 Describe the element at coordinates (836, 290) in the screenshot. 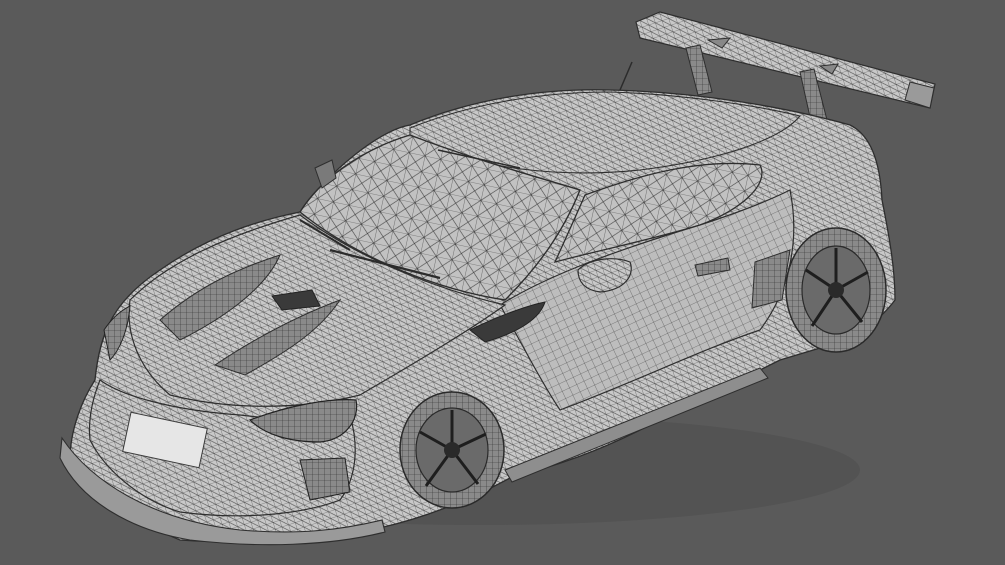

I see `rear-wheel` at that location.